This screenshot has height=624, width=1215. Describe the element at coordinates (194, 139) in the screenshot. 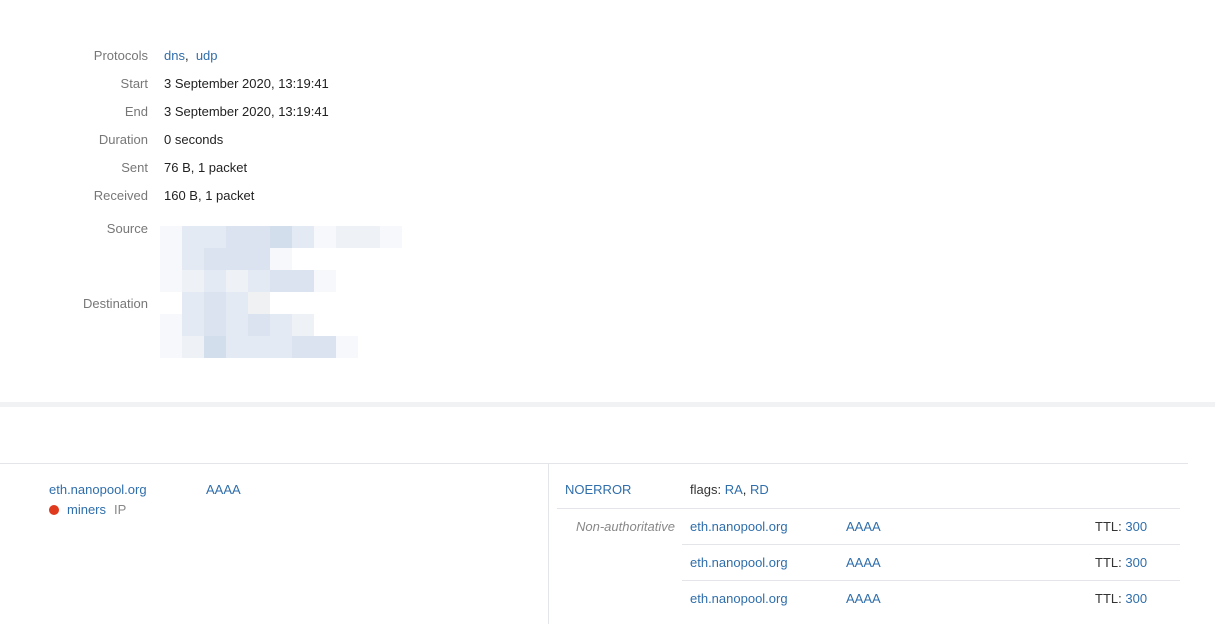

I see `duration-value: 0 seconds` at that location.